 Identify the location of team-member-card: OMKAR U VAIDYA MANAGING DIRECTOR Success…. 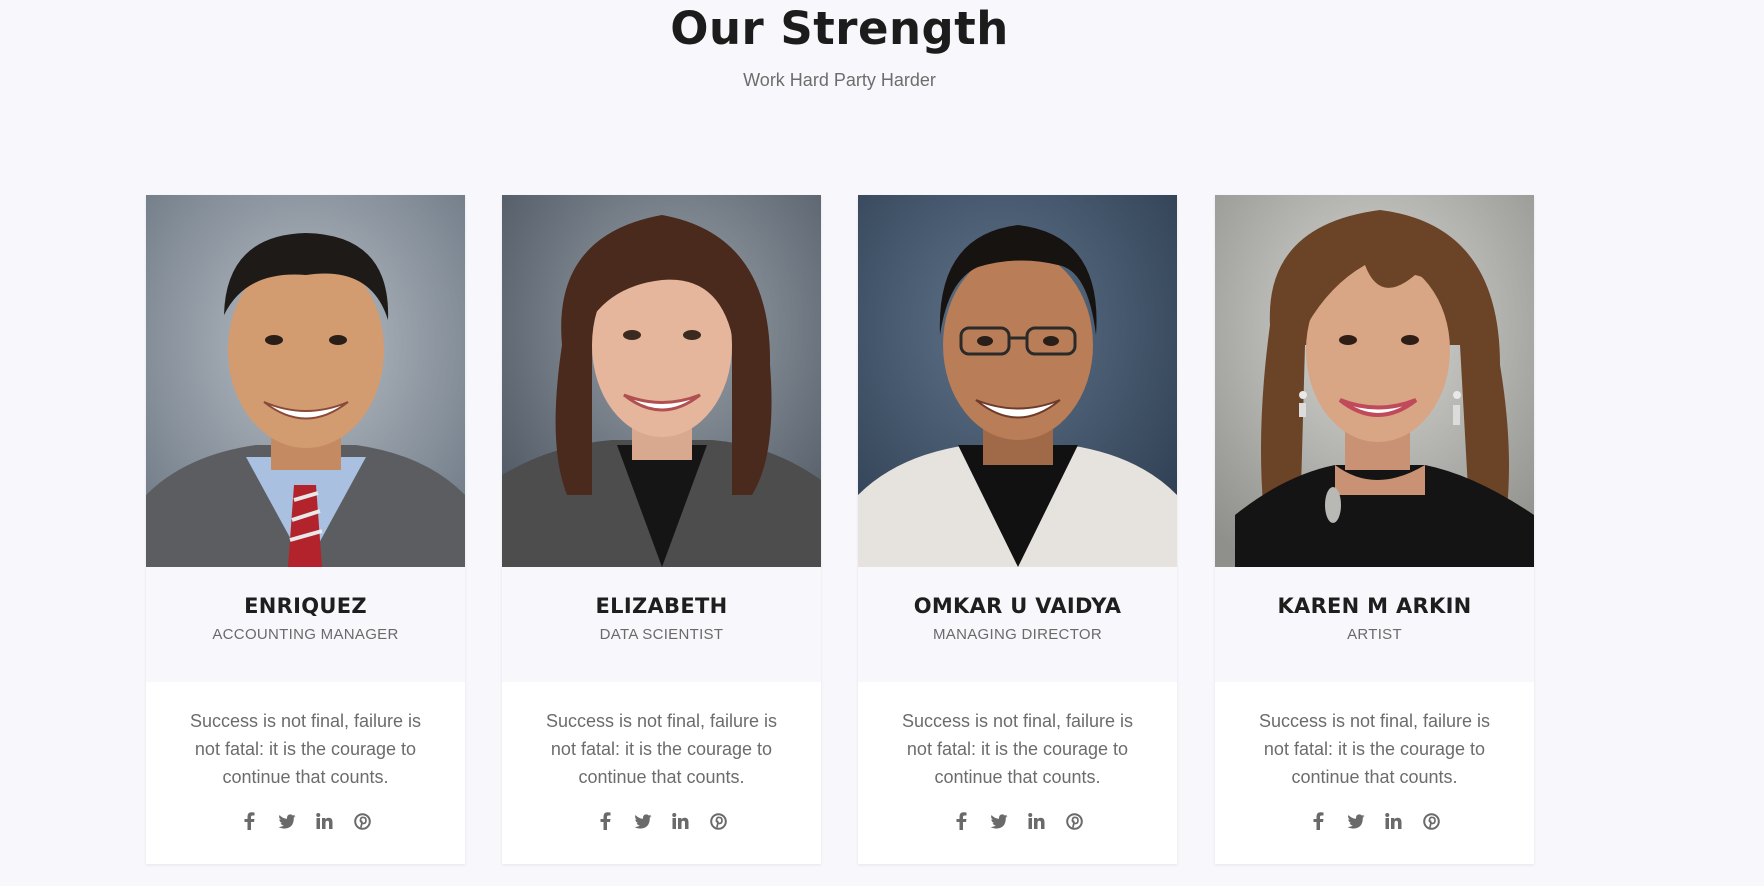
(1017, 529).